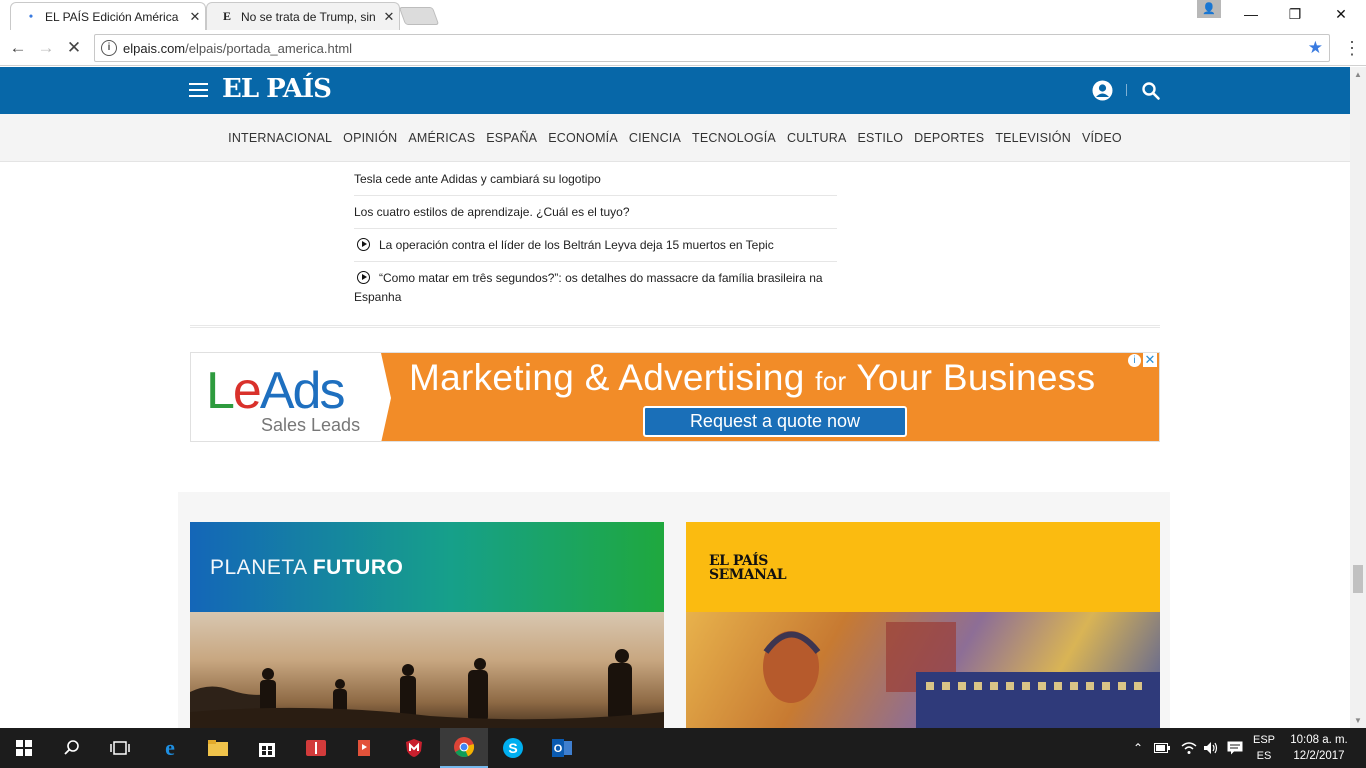 This screenshot has width=1366, height=768. I want to click on ad-cta-button: Request a quote now, so click(775, 421).